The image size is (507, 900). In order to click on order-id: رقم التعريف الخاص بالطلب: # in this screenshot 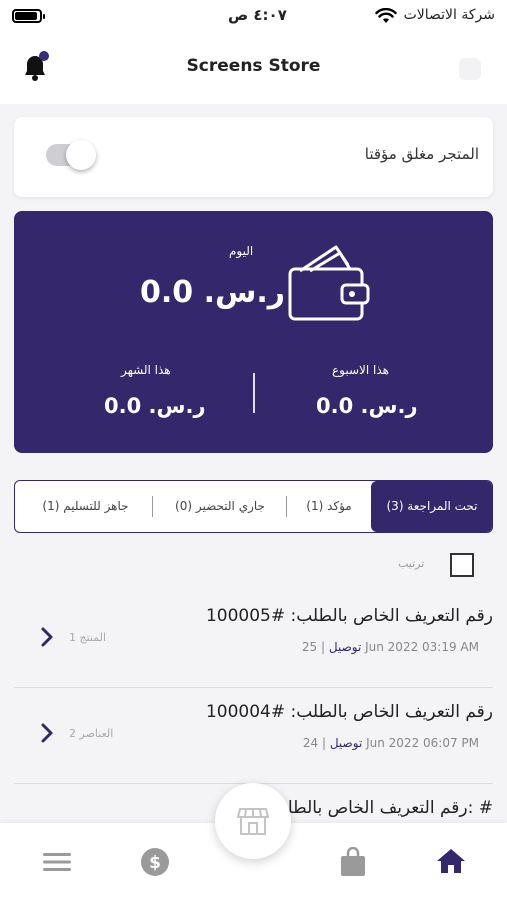, I will do `click(381, 808)`.